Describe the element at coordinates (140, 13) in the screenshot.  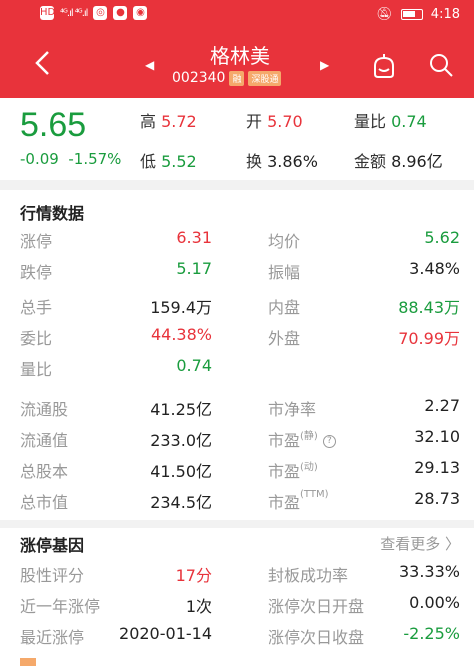
I see `browser-icon: ◉` at that location.